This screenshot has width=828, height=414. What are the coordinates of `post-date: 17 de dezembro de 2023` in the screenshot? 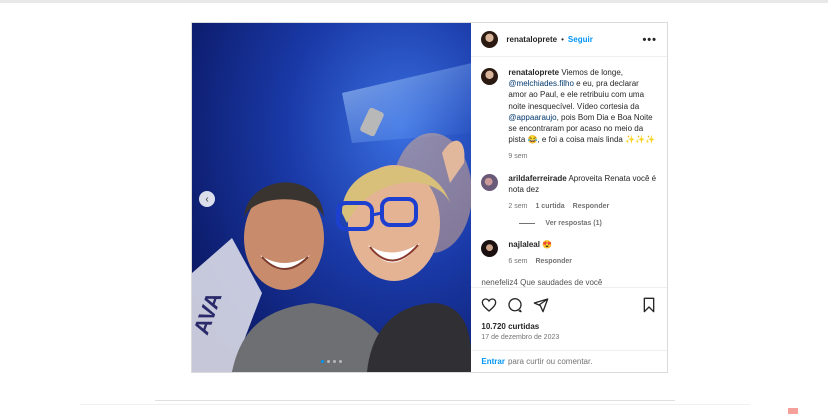 It's located at (569, 337).